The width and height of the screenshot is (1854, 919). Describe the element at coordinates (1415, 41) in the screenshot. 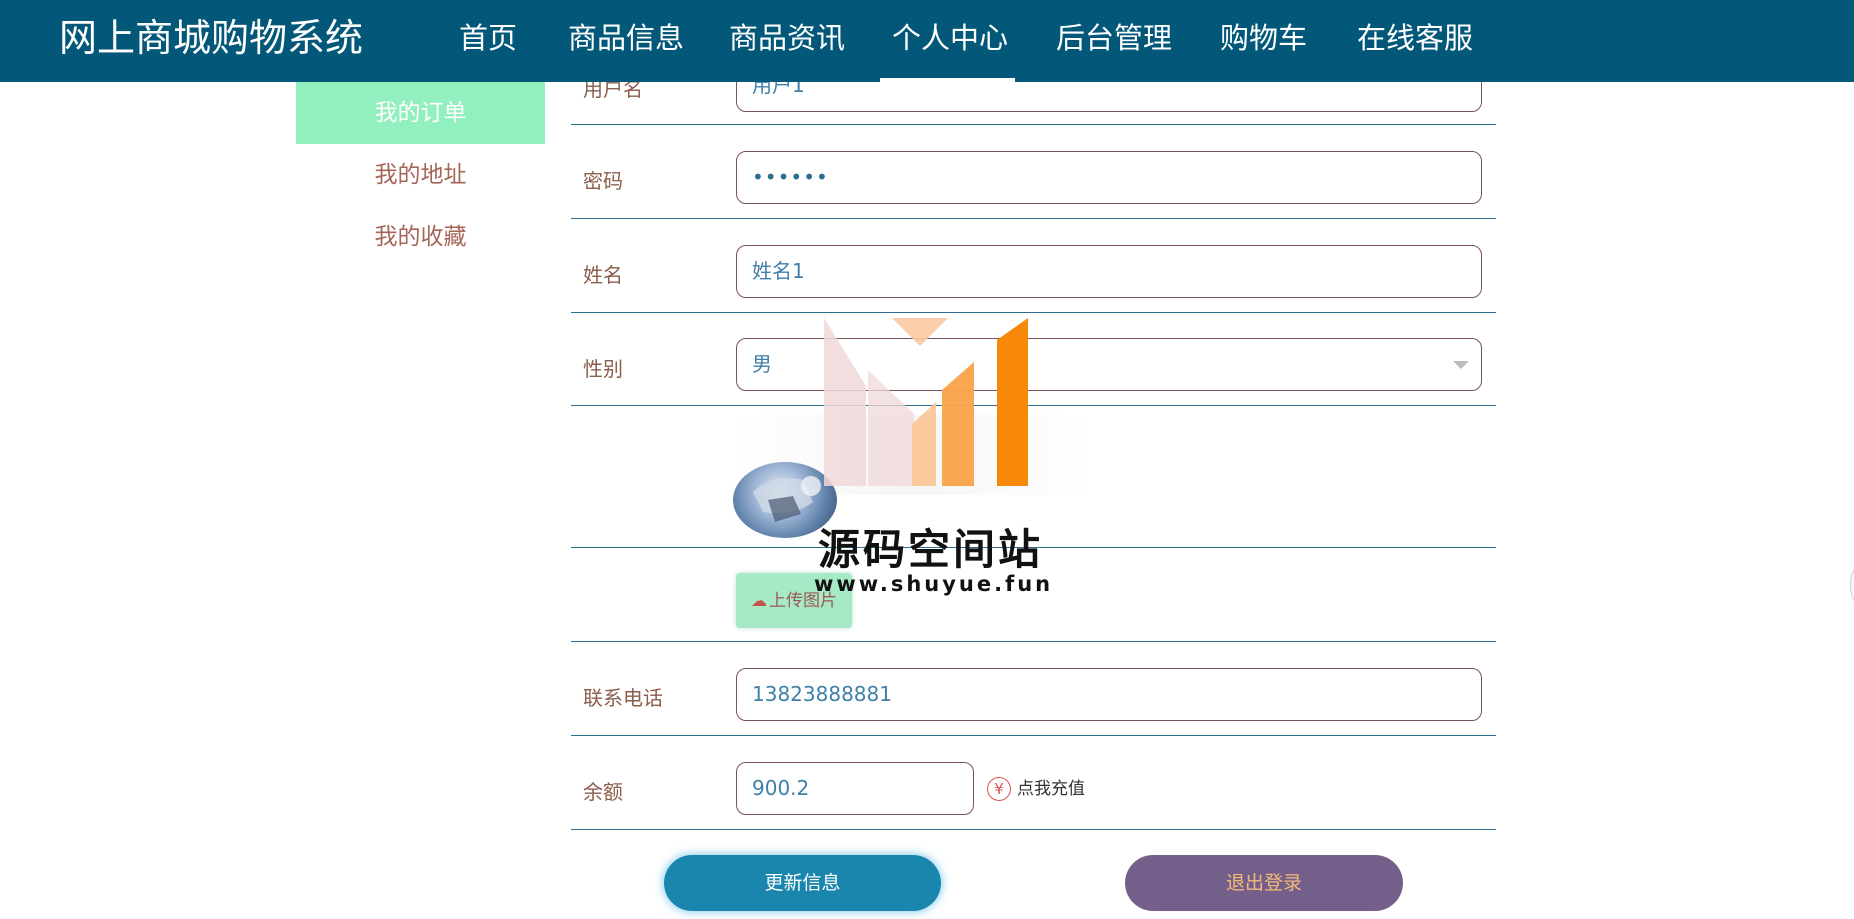

I see `nav-customer-service: 在线客服` at that location.